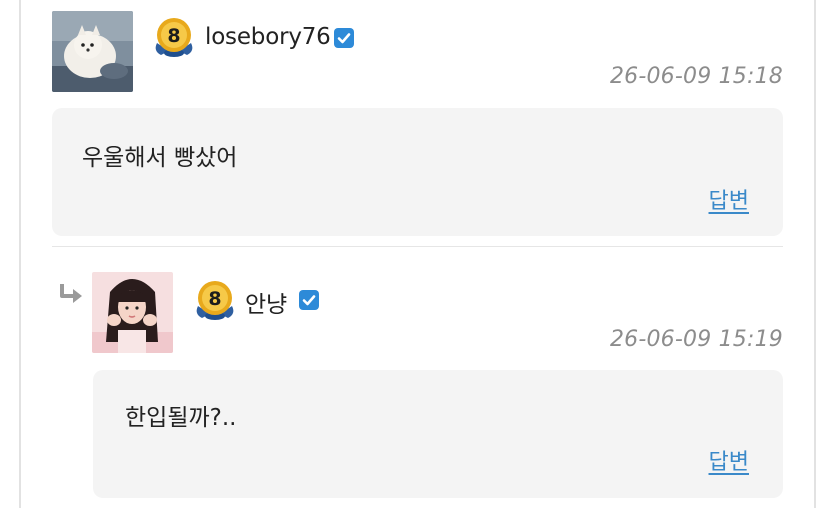  I want to click on comment-text: 한입될까?.., so click(181, 418).